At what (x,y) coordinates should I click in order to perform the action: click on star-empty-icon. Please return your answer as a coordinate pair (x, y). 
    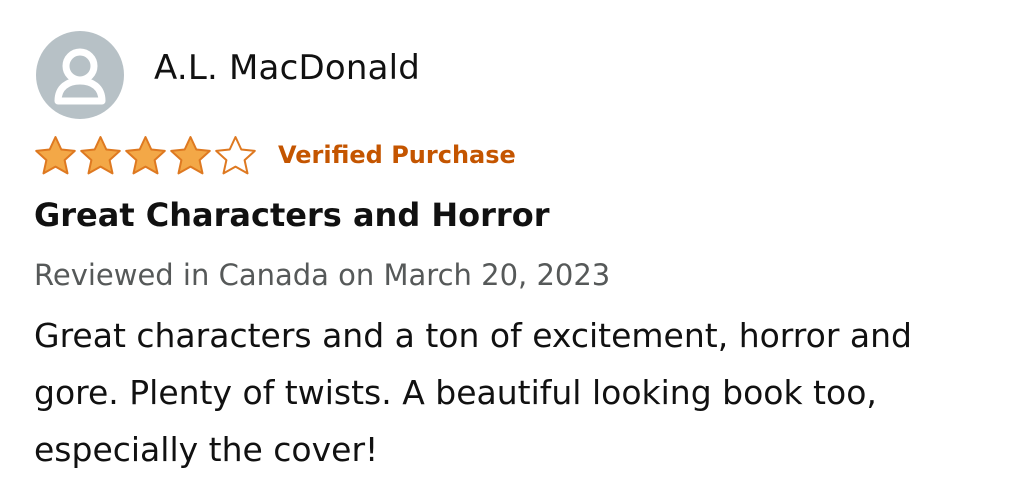
    Looking at the image, I should click on (235, 155).